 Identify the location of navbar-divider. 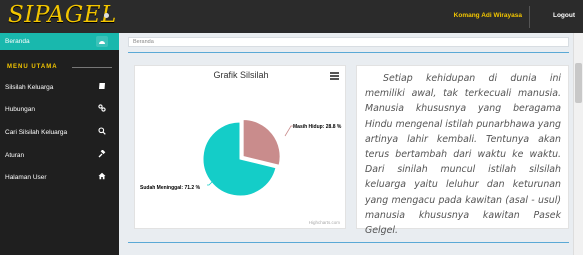
(529, 17).